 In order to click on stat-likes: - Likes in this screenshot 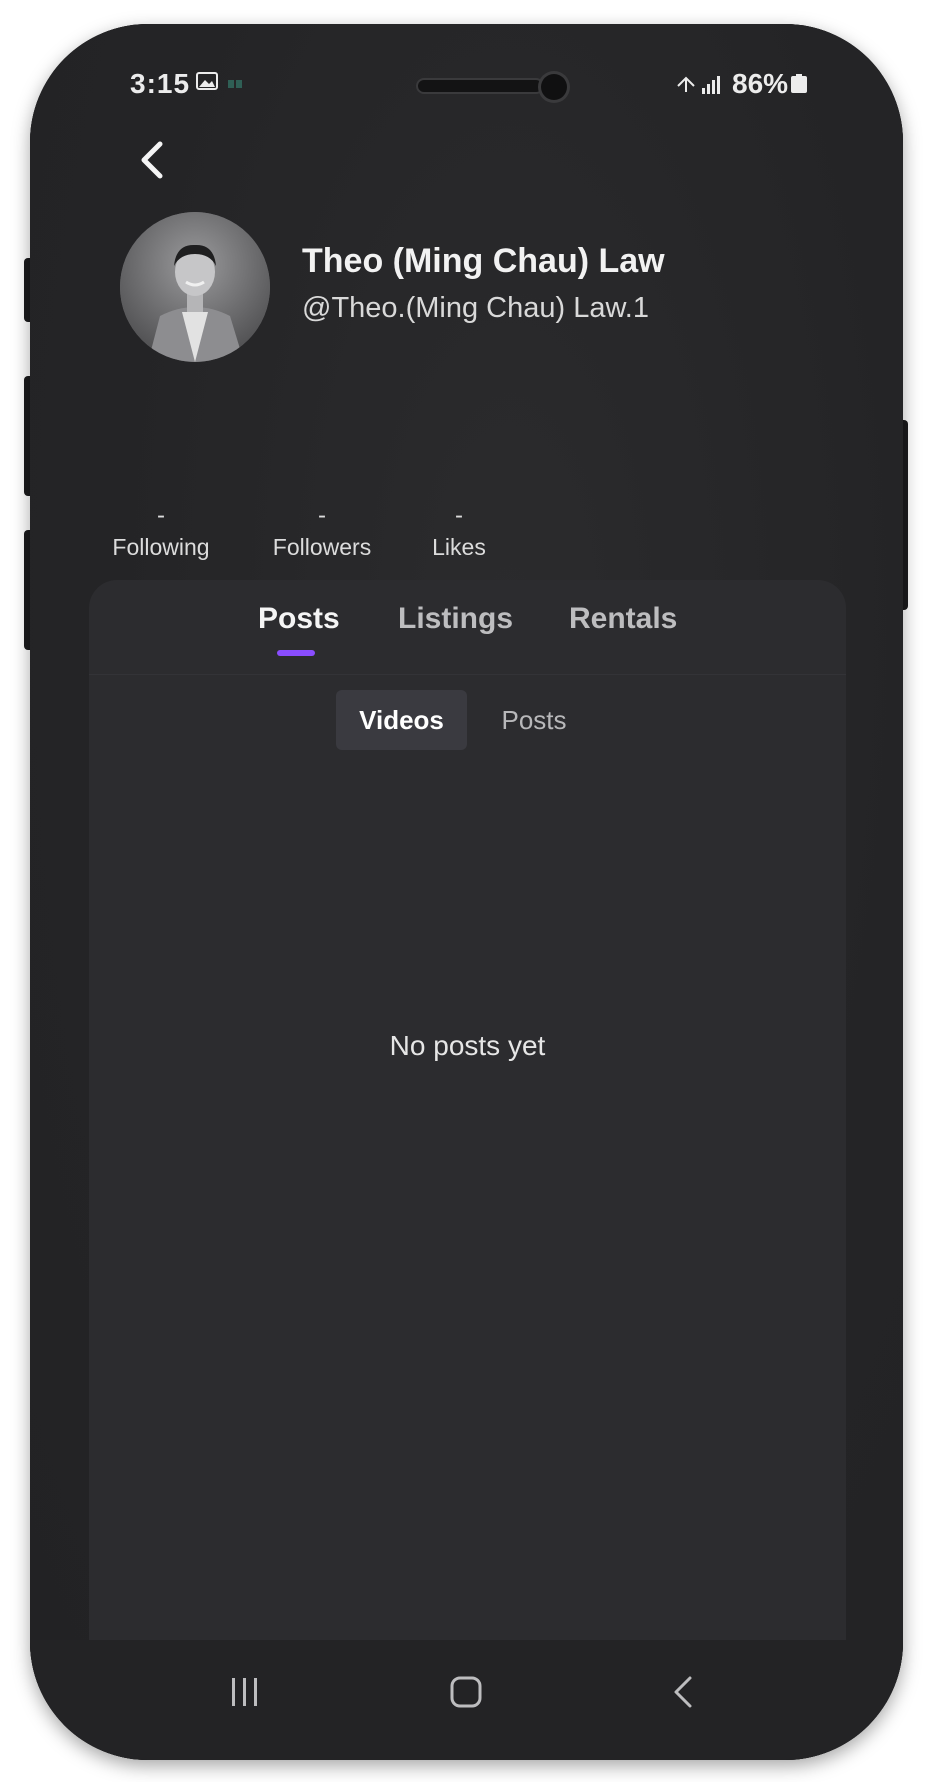, I will do `click(459, 532)`.